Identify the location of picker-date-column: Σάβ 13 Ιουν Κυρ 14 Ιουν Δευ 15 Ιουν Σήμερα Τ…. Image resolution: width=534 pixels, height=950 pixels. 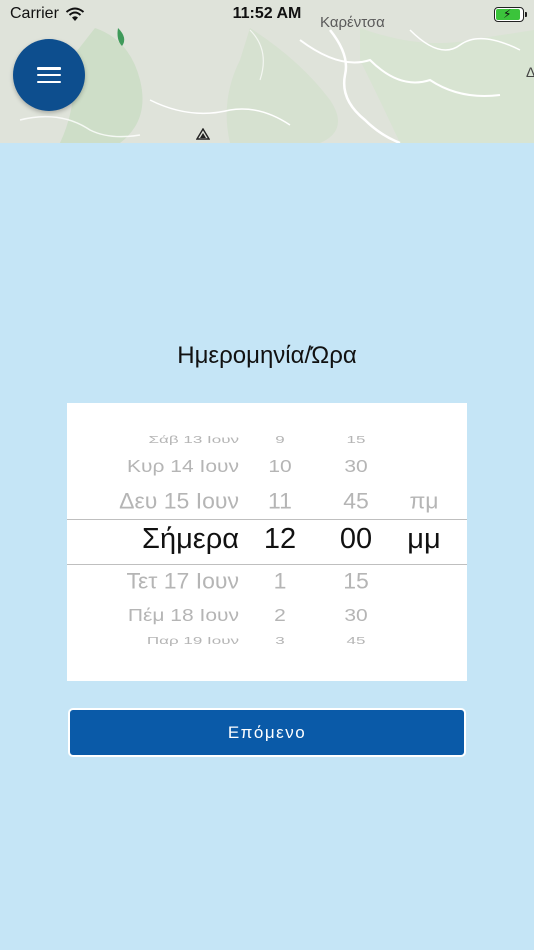
(153, 542).